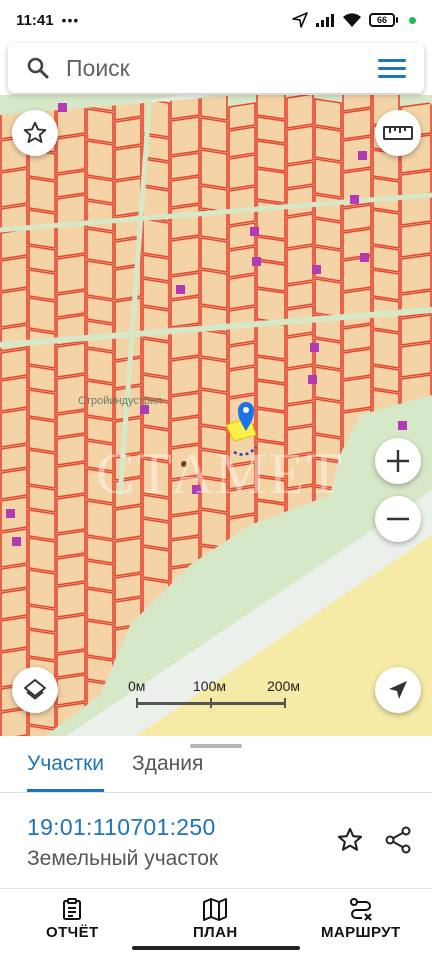  I want to click on tab-parcels: Участки, so click(65, 771).